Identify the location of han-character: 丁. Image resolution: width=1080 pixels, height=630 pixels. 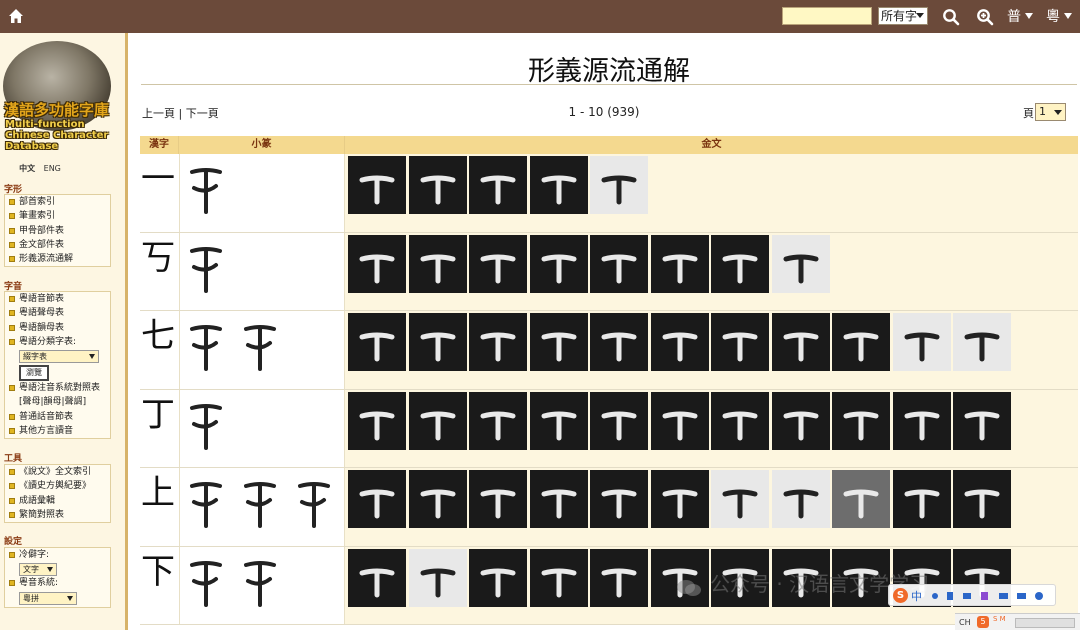
(159, 429).